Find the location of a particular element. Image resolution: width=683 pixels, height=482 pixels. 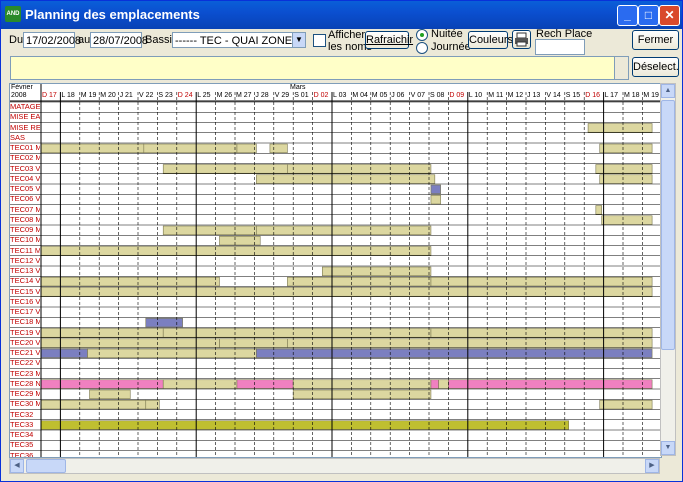

vertical-scrollbar: ▲ ▼ is located at coordinates (668, 269).